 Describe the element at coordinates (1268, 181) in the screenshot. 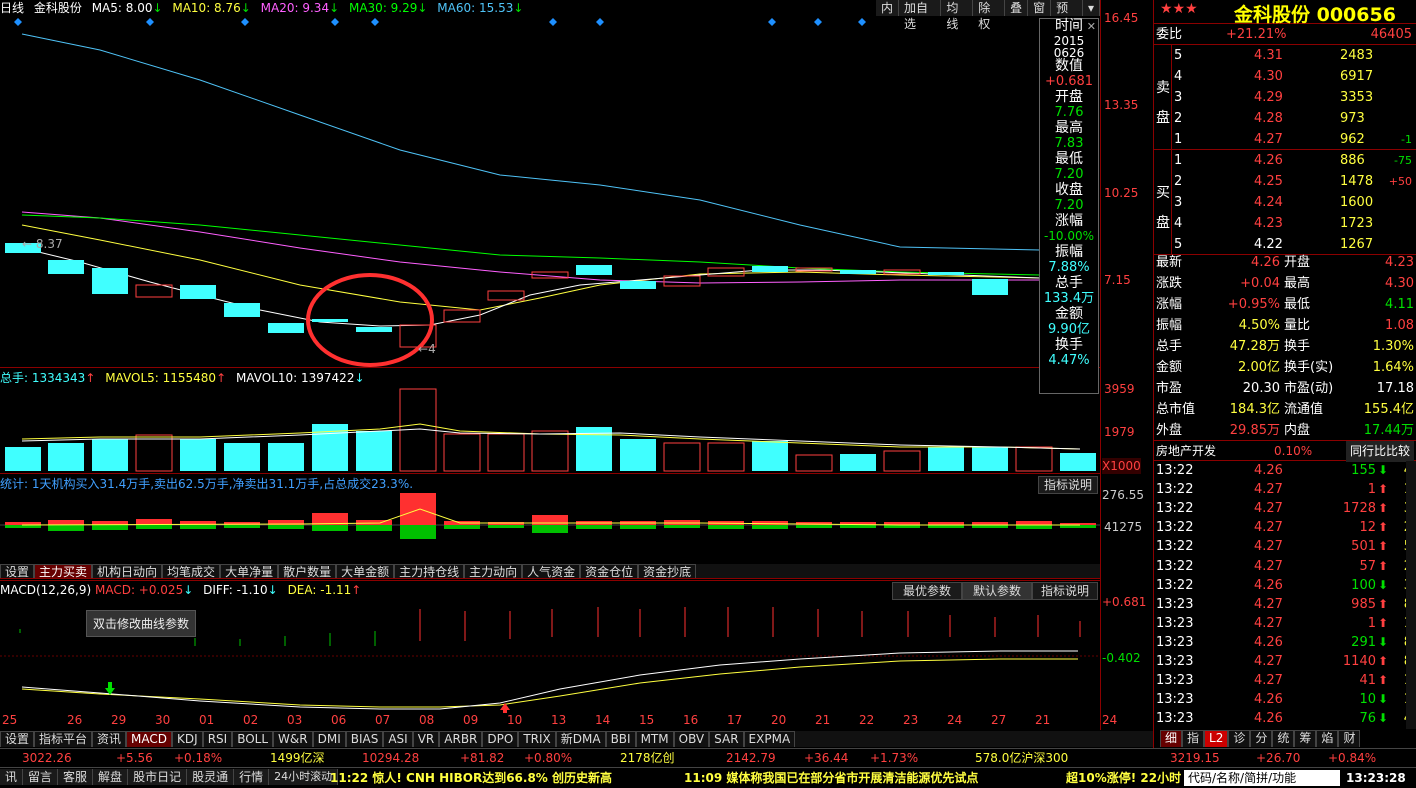

I see `buy-price: 4.25` at that location.